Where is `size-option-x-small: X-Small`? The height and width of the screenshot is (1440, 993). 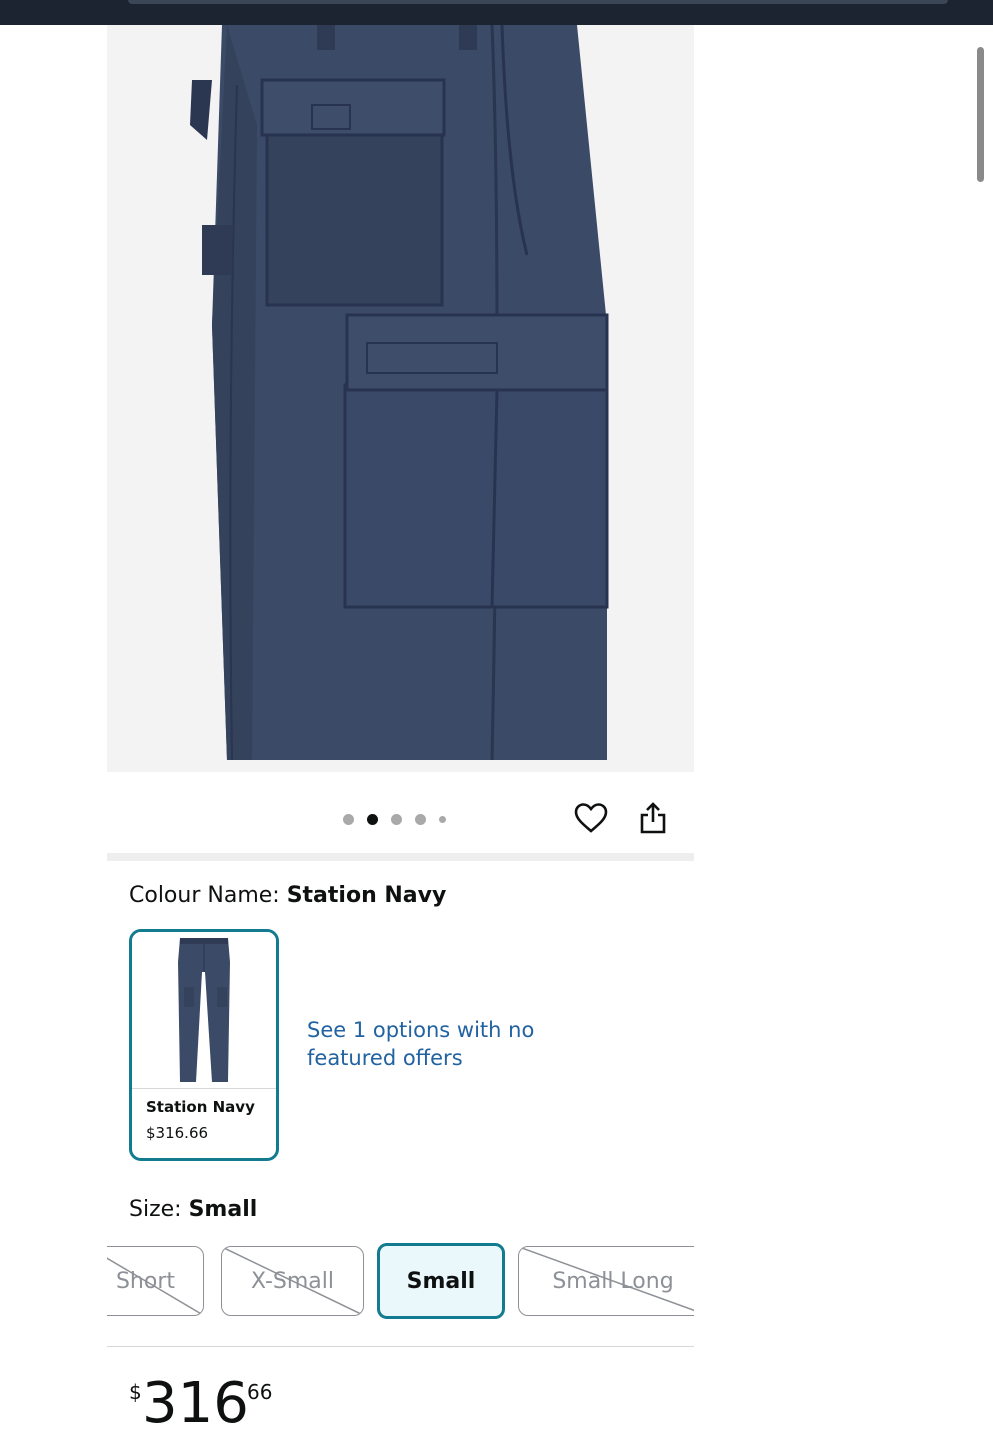
size-option-x-small: X-Small is located at coordinates (292, 1281).